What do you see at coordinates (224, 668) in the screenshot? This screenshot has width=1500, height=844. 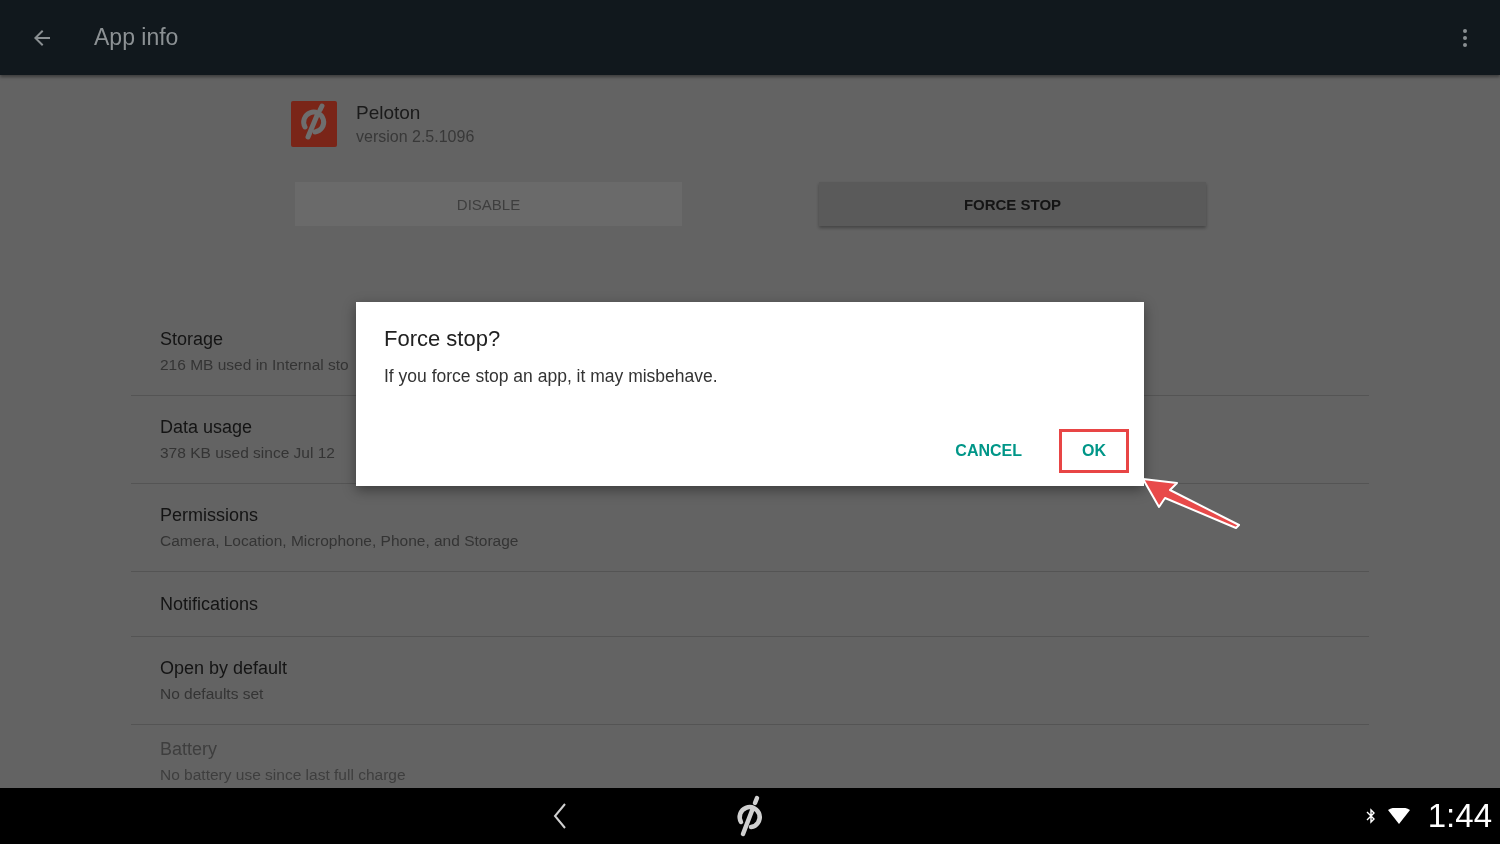 I see `settings-item-title: Open by default` at bounding box center [224, 668].